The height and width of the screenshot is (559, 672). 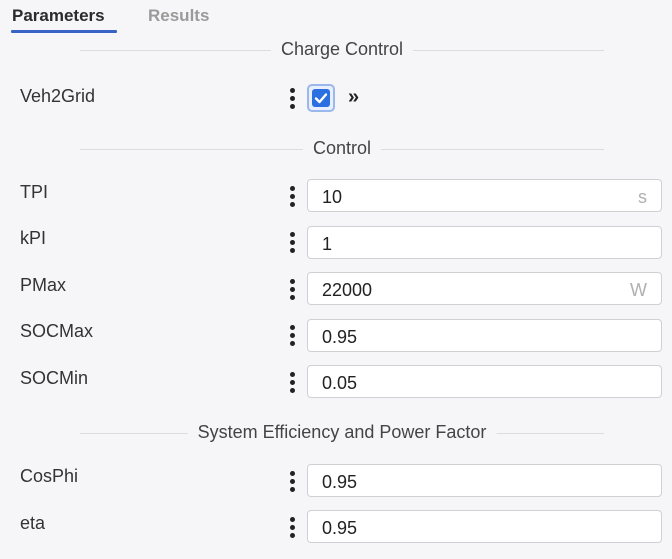 What do you see at coordinates (484, 480) in the screenshot?
I see `cosphi-input: 0.95` at bounding box center [484, 480].